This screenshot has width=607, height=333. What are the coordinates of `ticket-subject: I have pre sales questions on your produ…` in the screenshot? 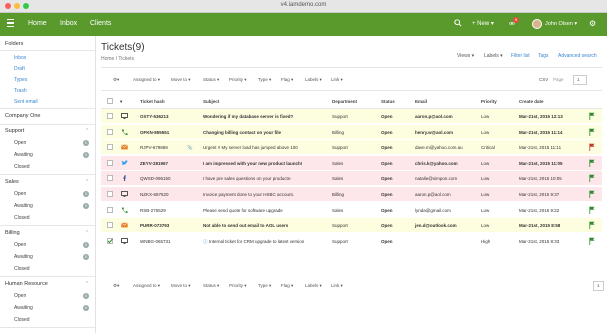 It's located at (247, 178).